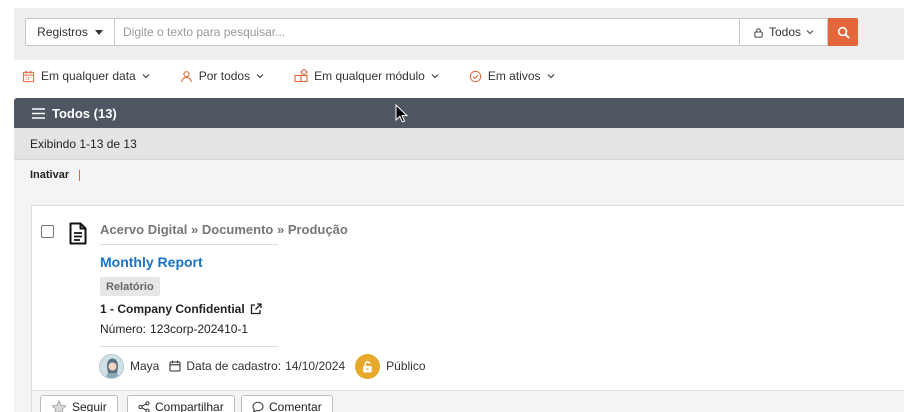  I want to click on filter-user-label: Por todos, so click(224, 76).